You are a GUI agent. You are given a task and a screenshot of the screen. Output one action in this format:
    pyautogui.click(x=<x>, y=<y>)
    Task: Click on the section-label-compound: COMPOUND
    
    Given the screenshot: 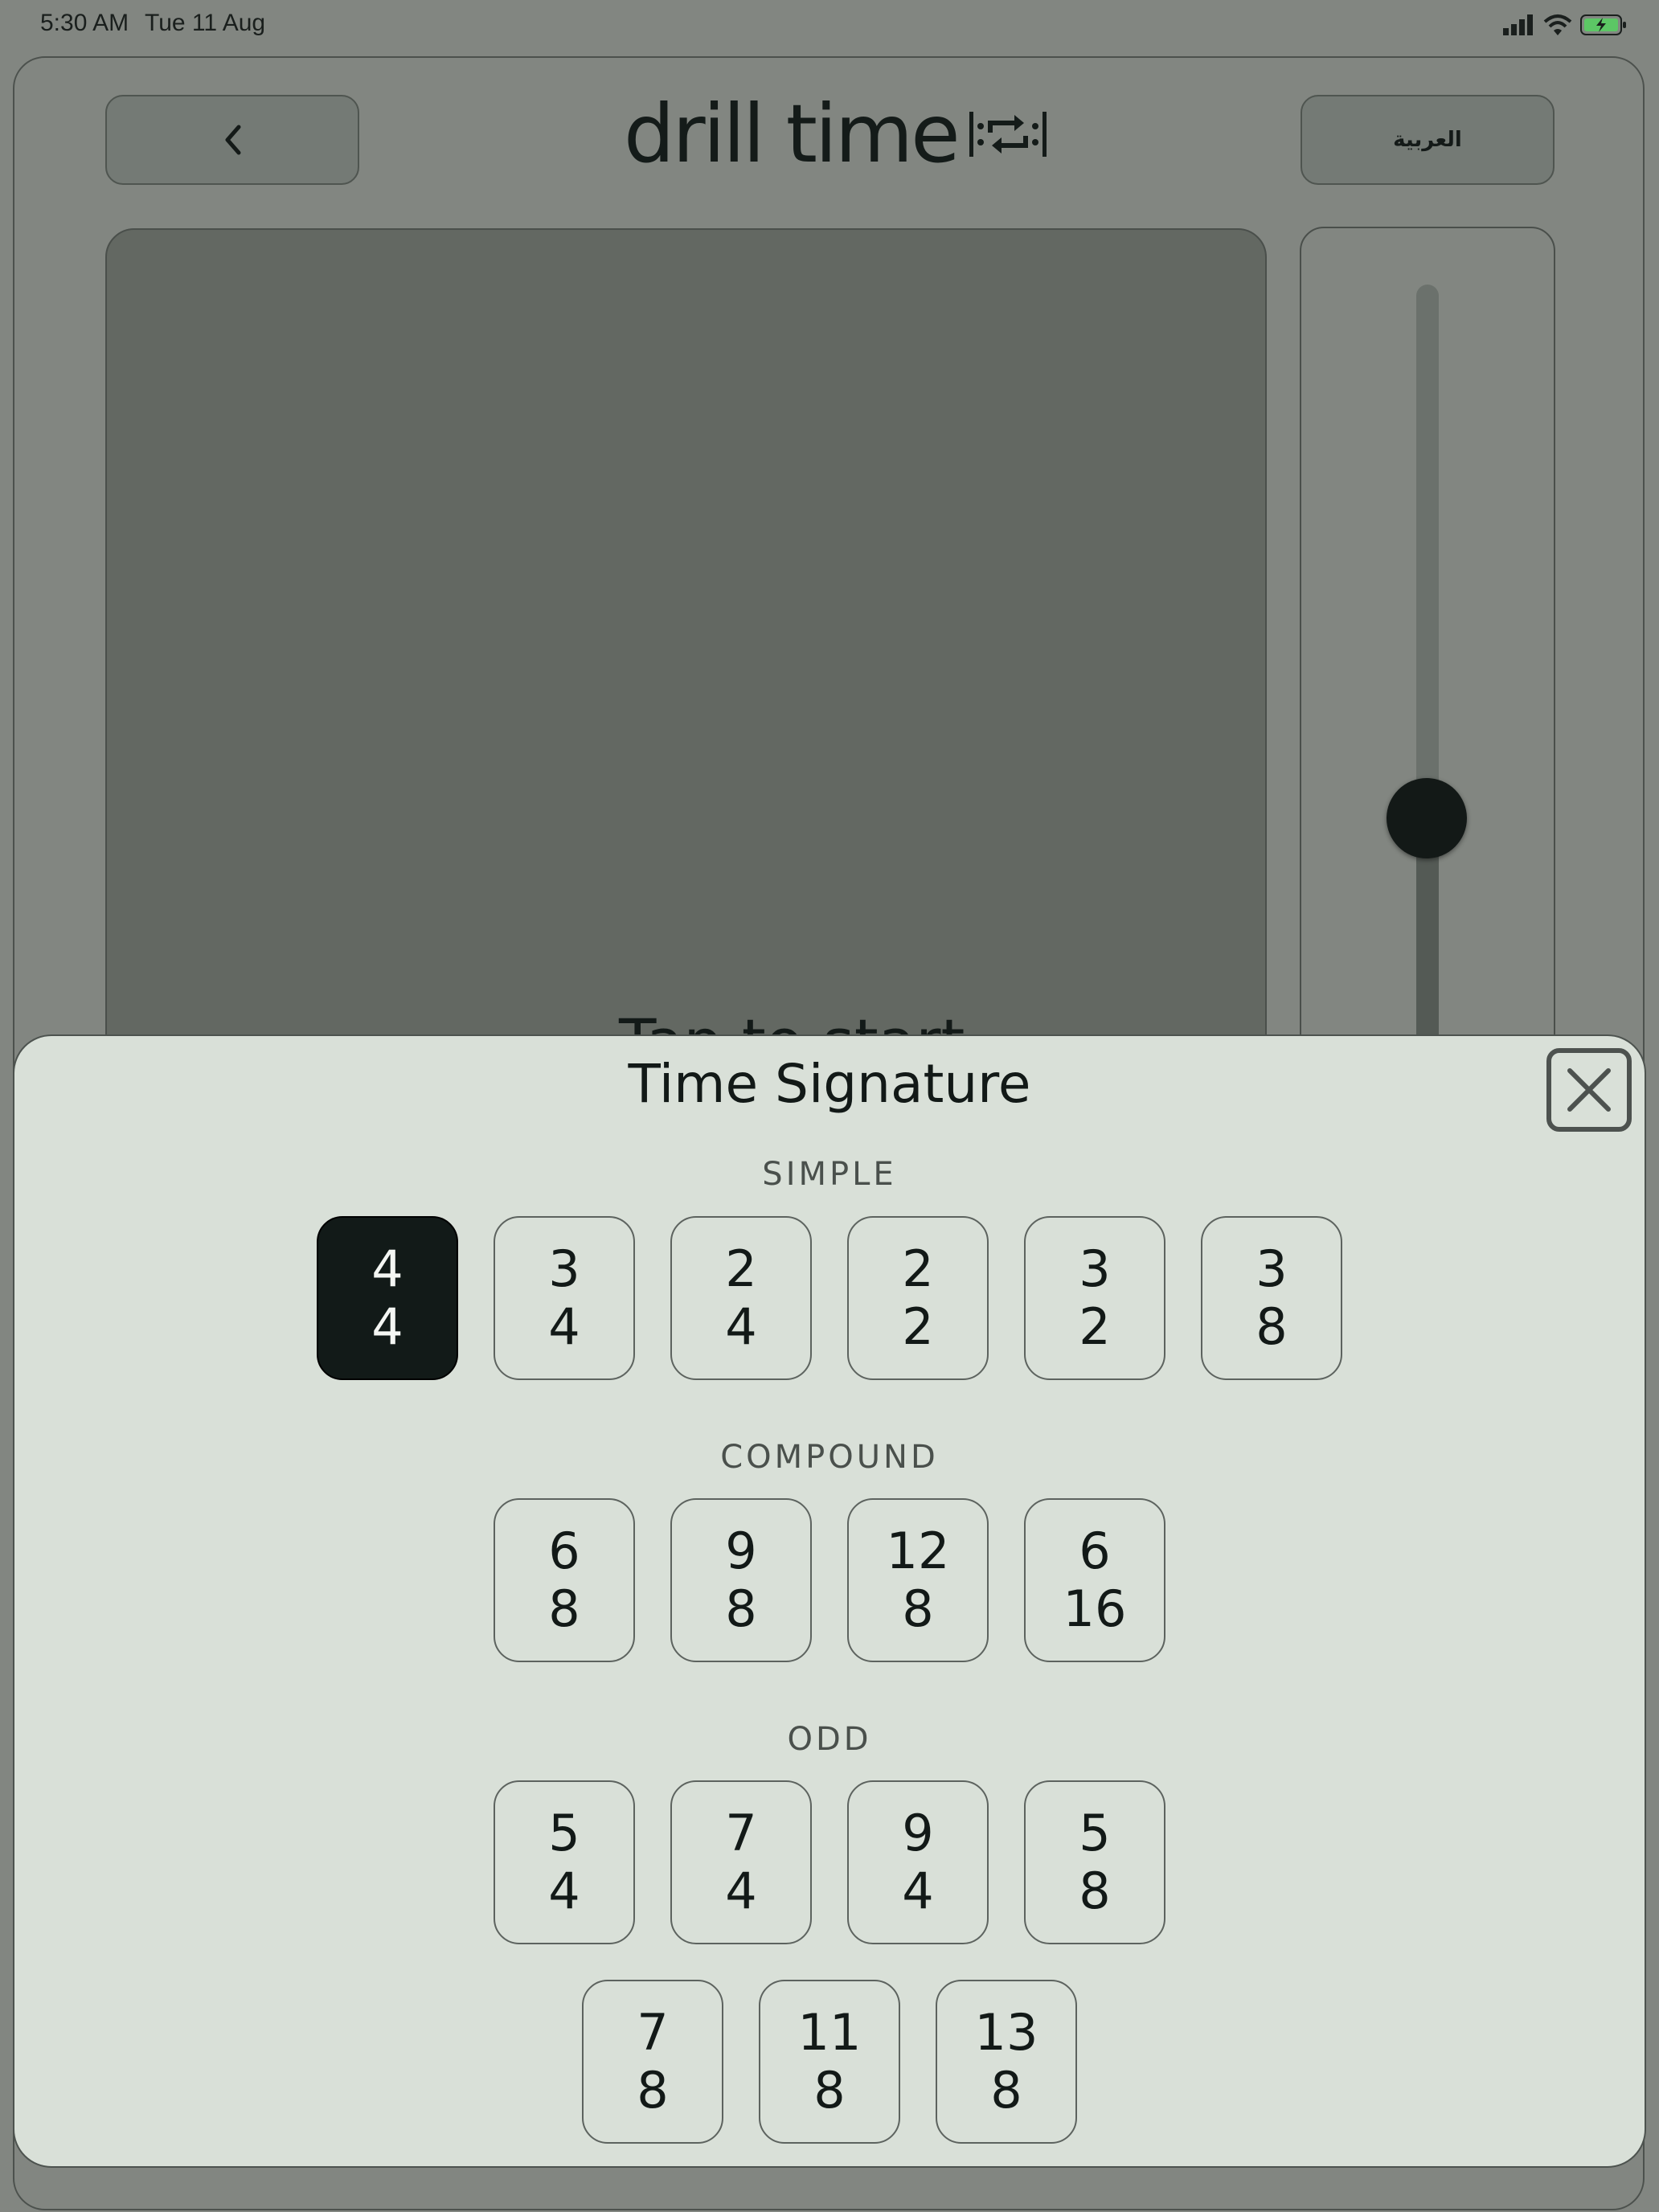 What is the action you would take?
    pyautogui.click(x=829, y=1457)
    